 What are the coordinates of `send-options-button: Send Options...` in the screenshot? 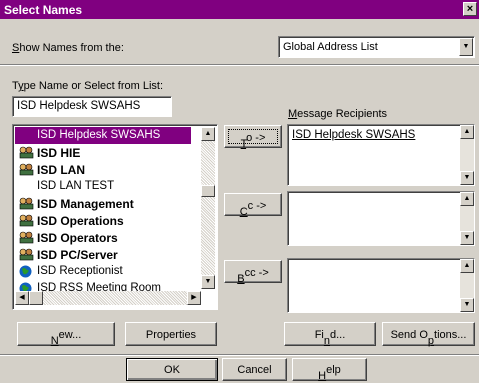 It's located at (428, 334).